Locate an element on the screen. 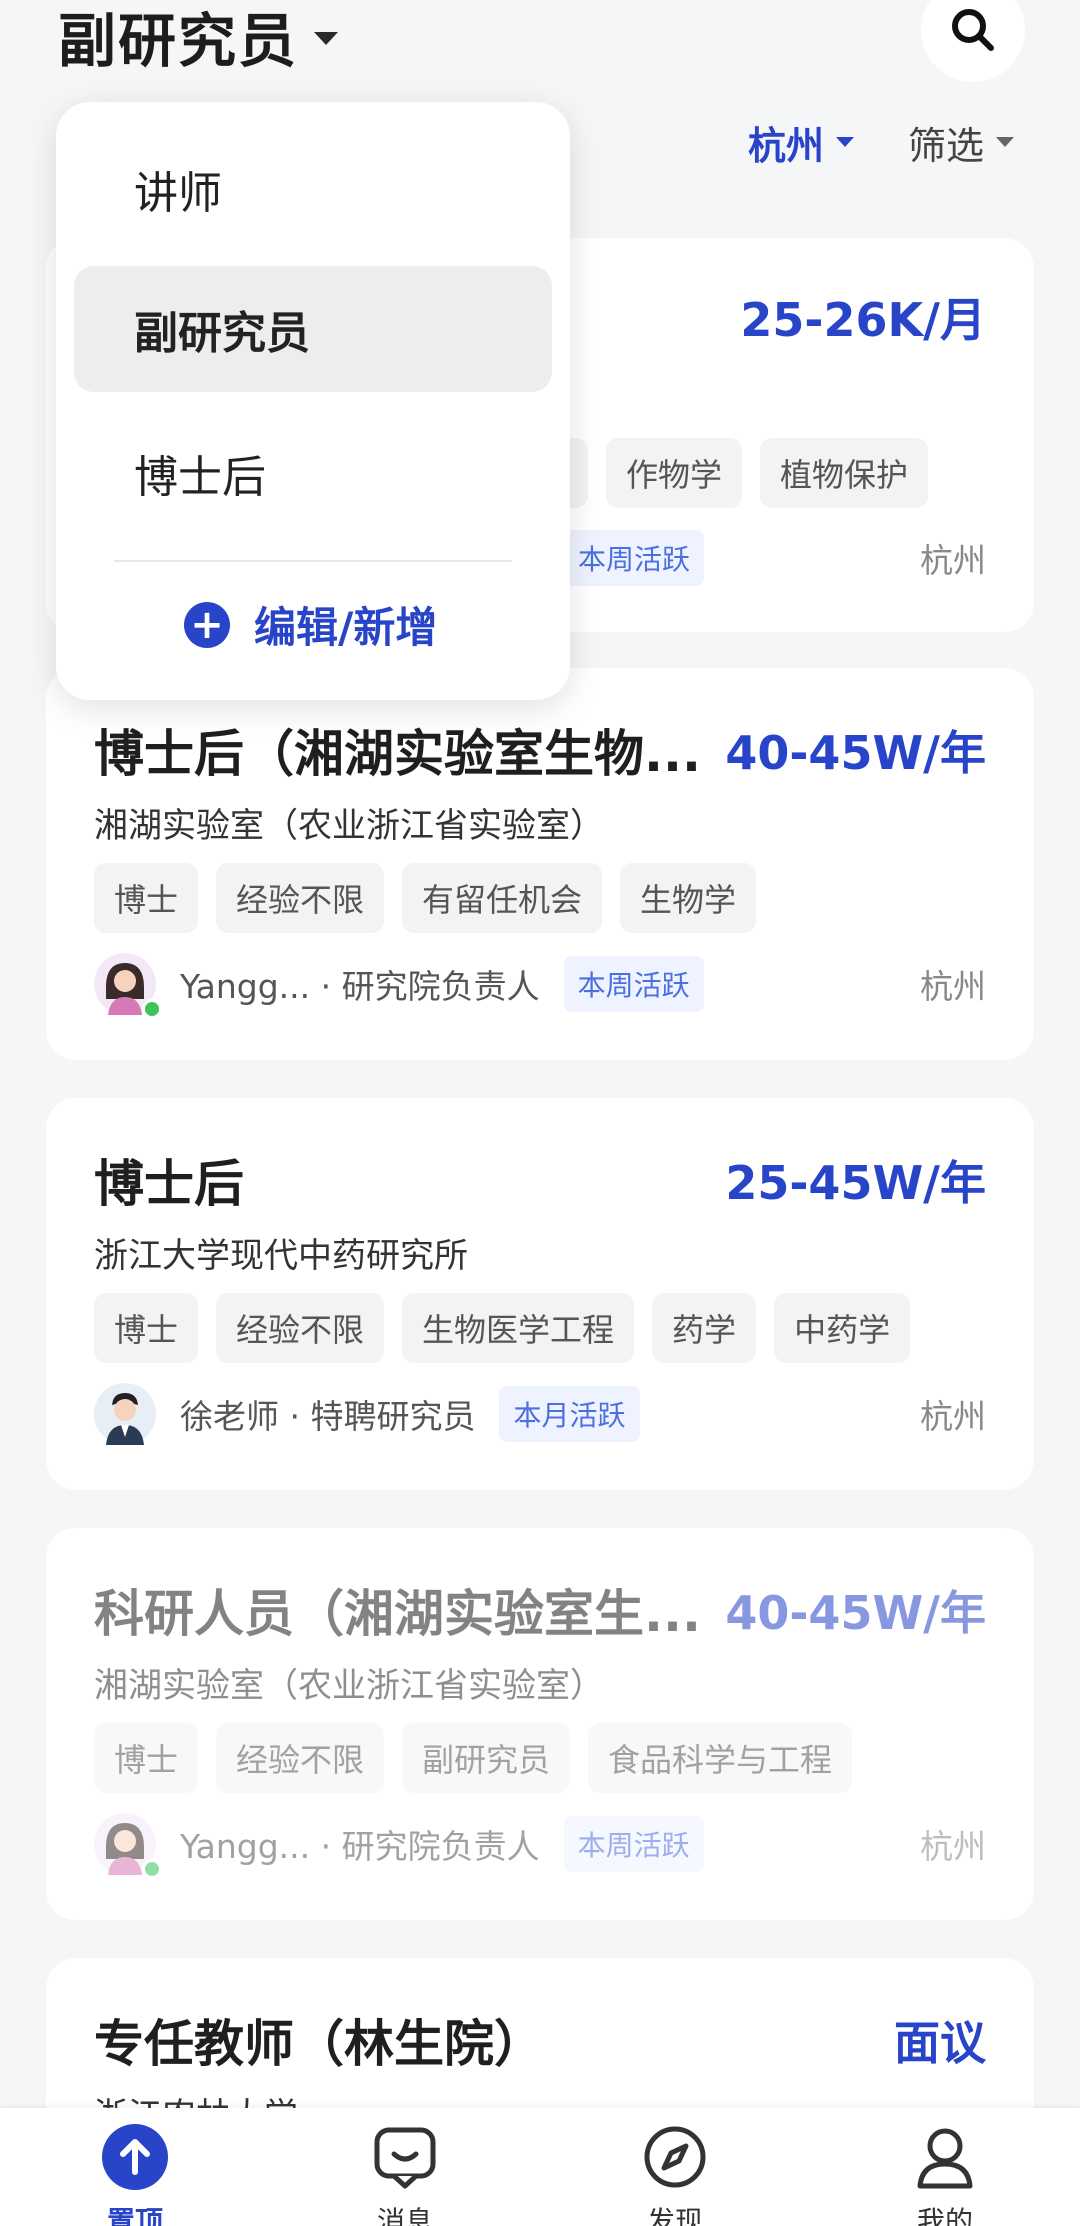 The height and width of the screenshot is (2226, 1080). divider is located at coordinates (313, 561).